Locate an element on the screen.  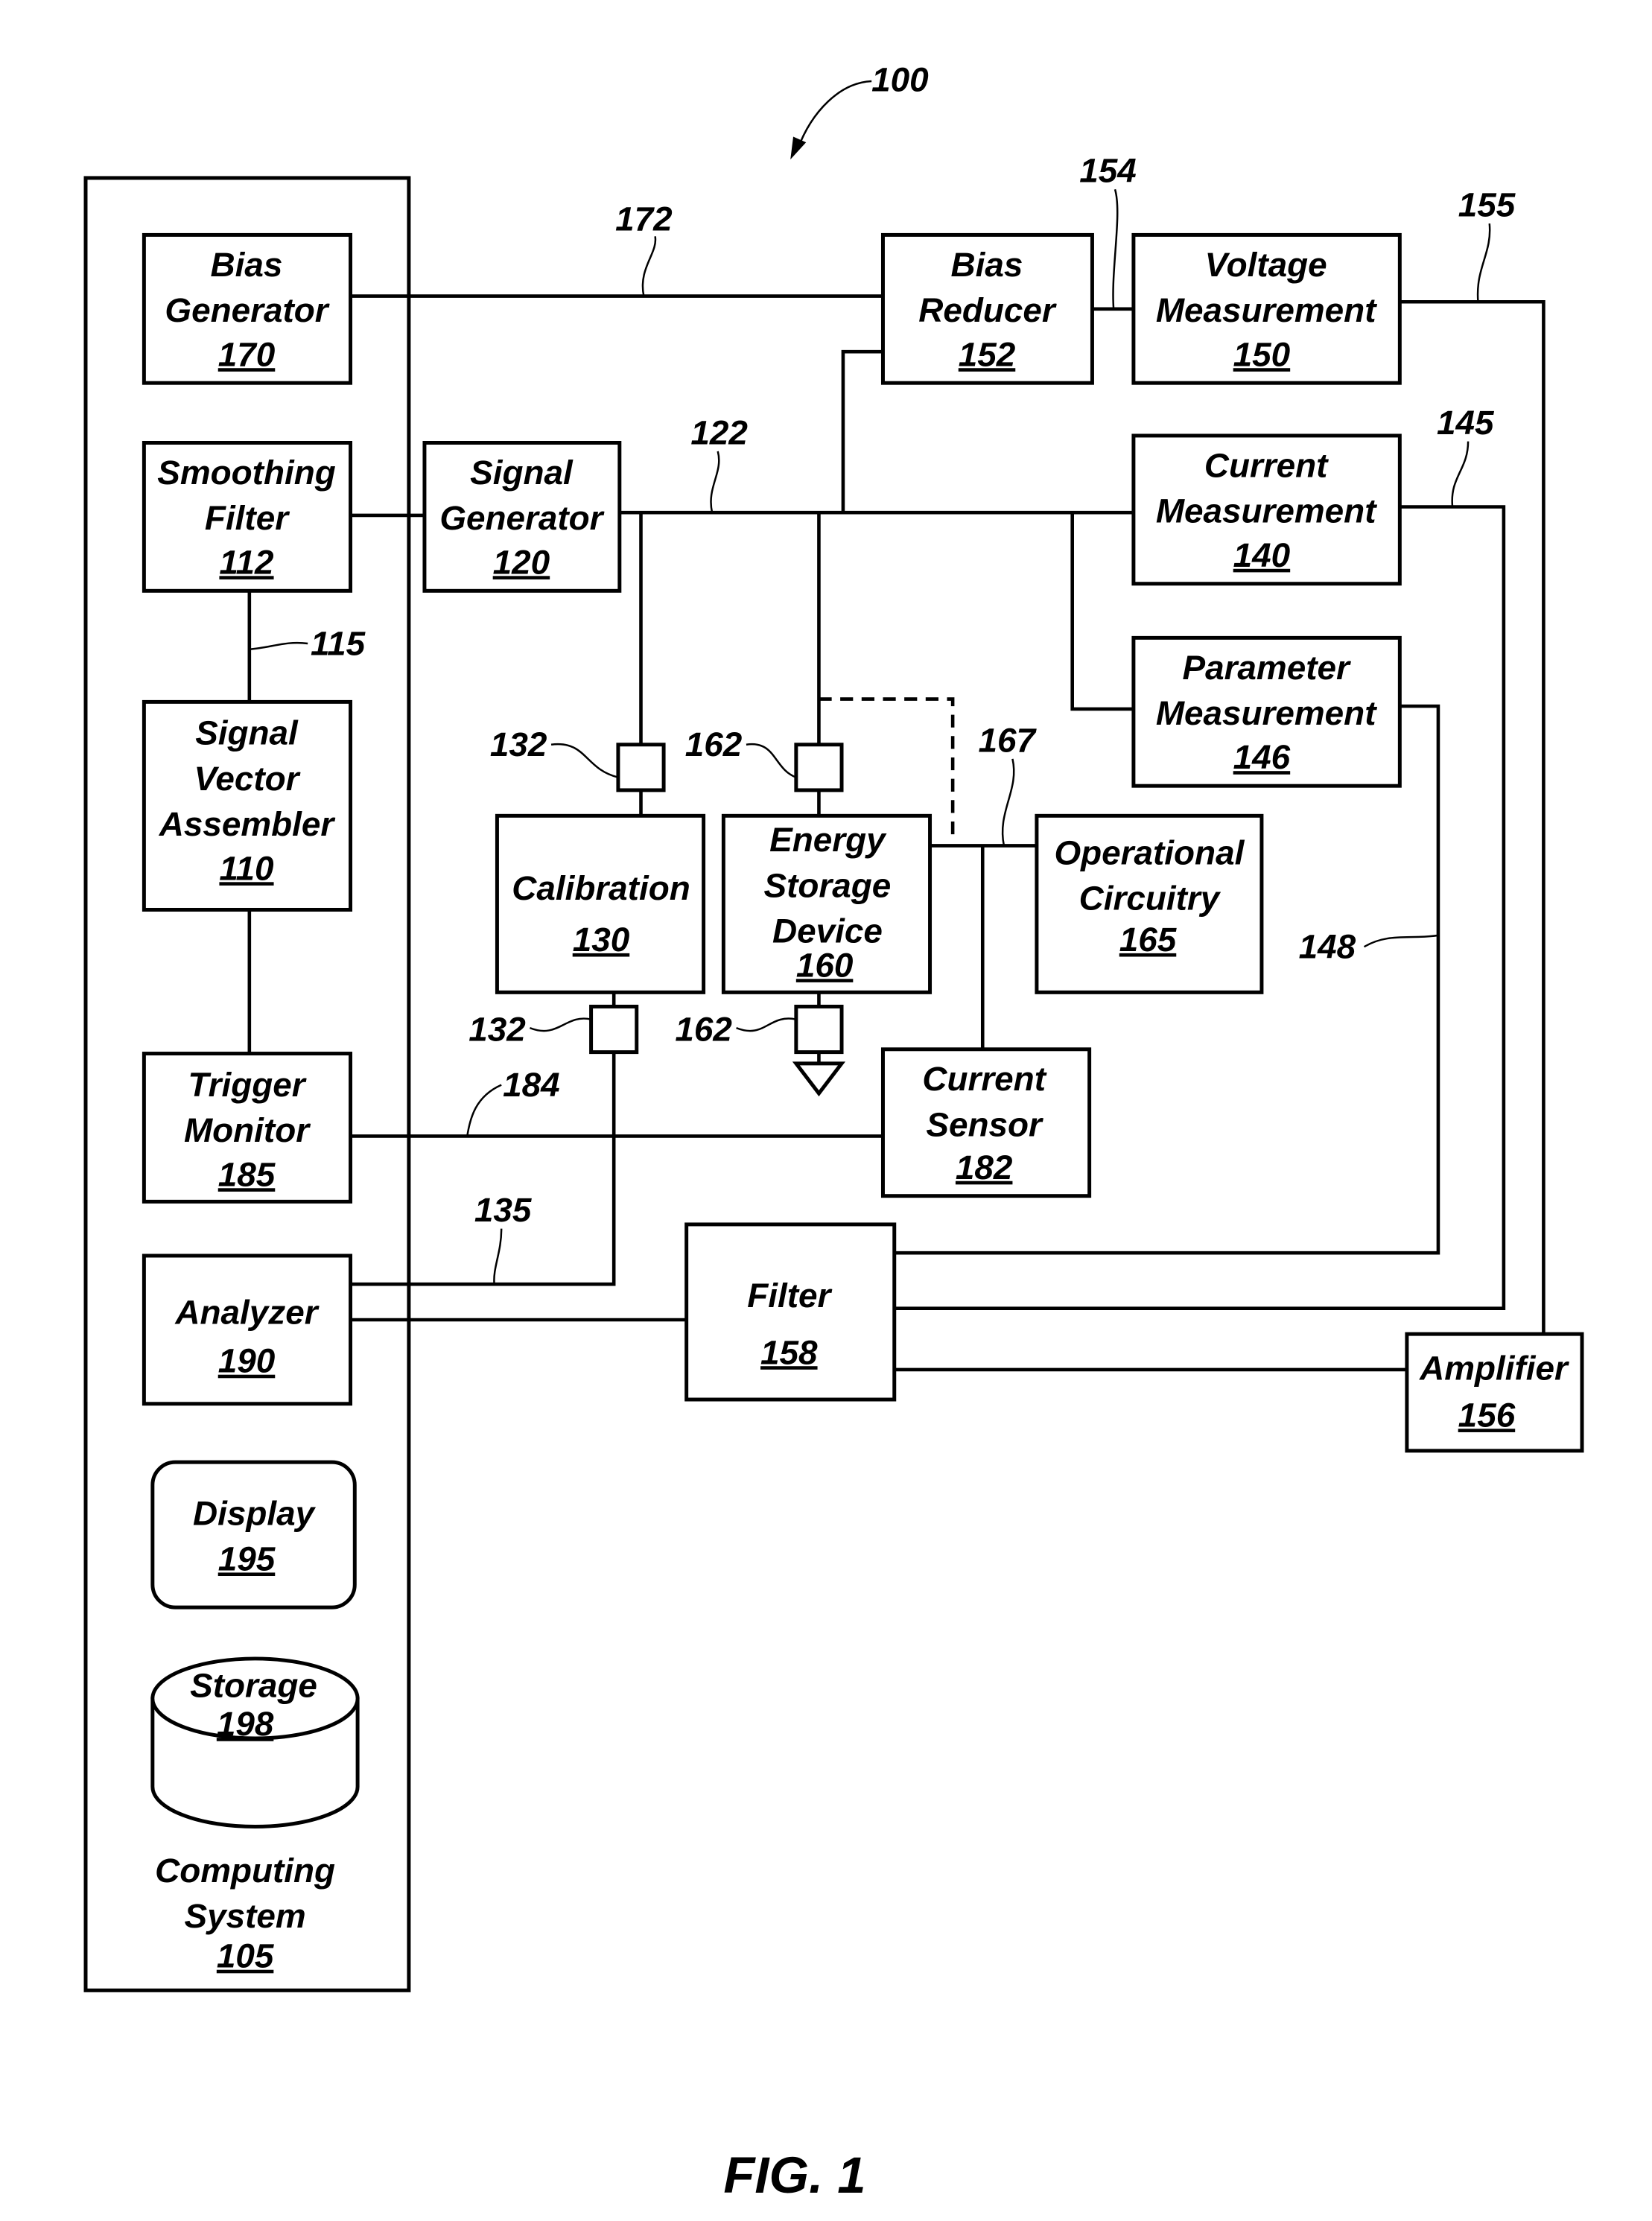
display-label: Display is located at coordinates (255, 1513).